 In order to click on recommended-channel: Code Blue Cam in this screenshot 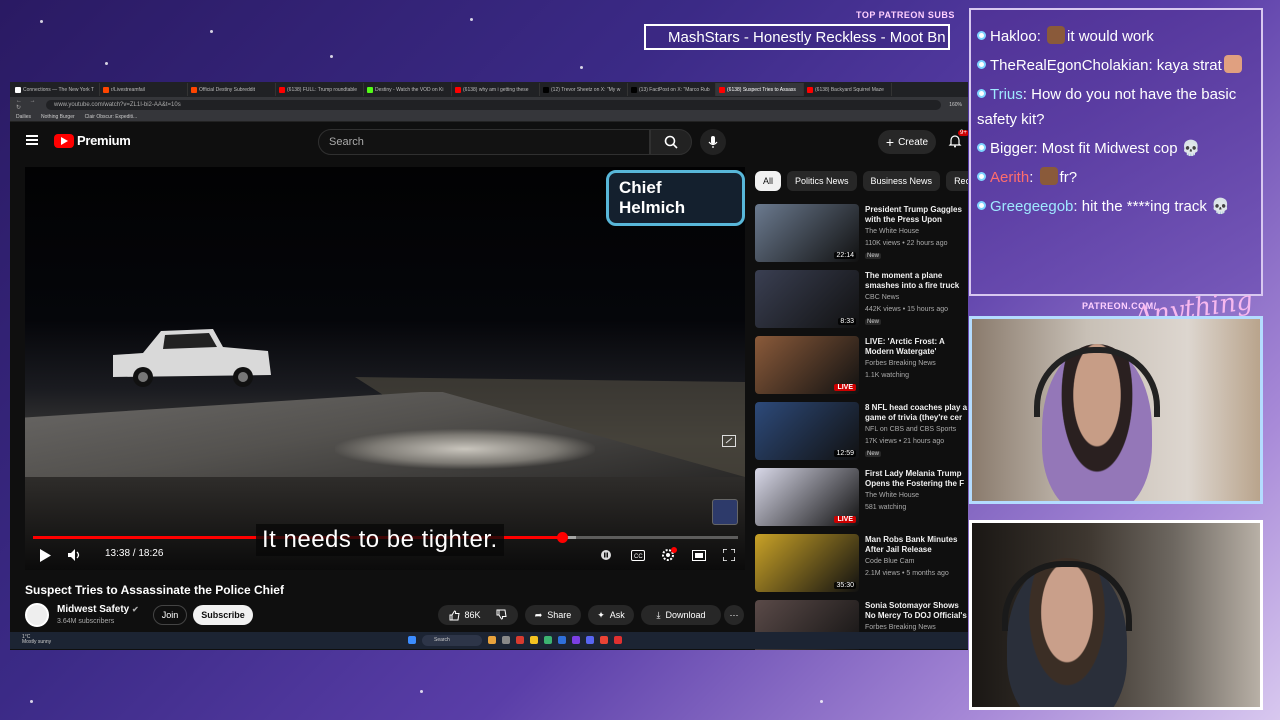, I will do `click(889, 561)`.